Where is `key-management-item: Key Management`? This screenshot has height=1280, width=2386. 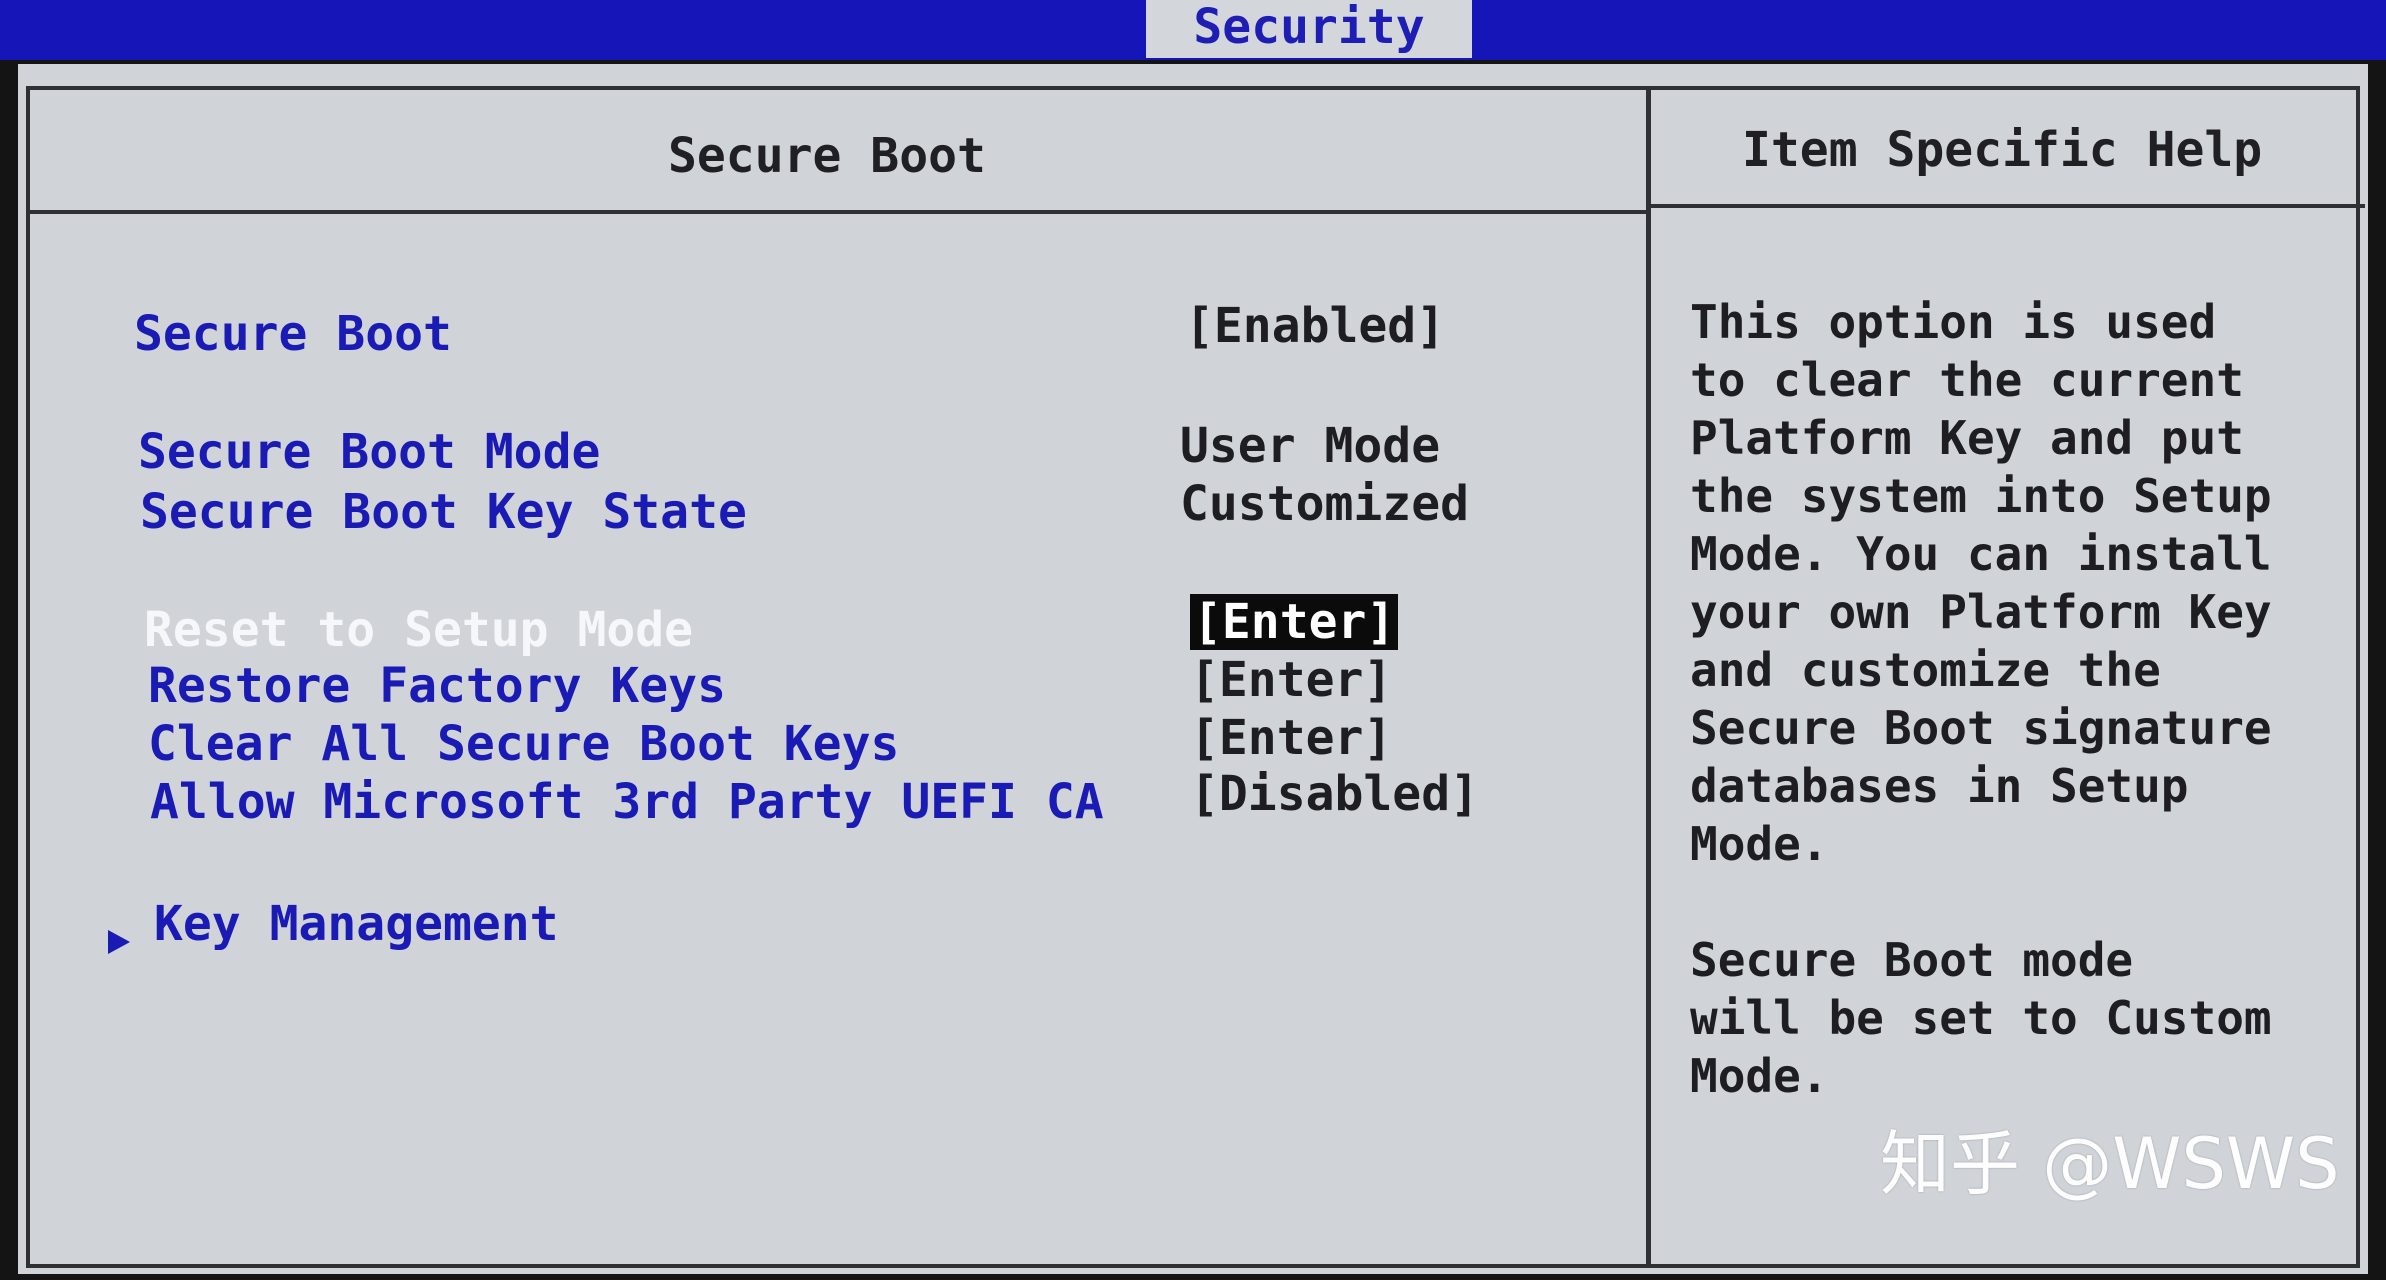 key-management-item: Key Management is located at coordinates (356, 924).